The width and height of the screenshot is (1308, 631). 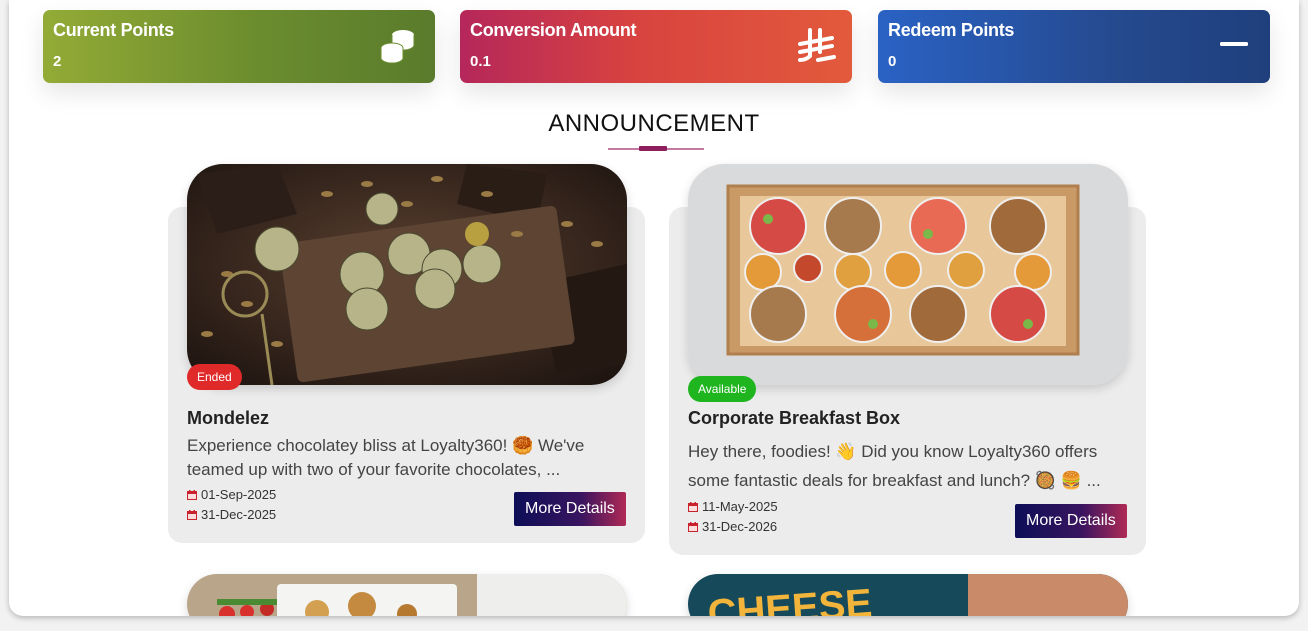 I want to click on card-start-date-breakfast-box: 11-May-2025, so click(x=733, y=506).